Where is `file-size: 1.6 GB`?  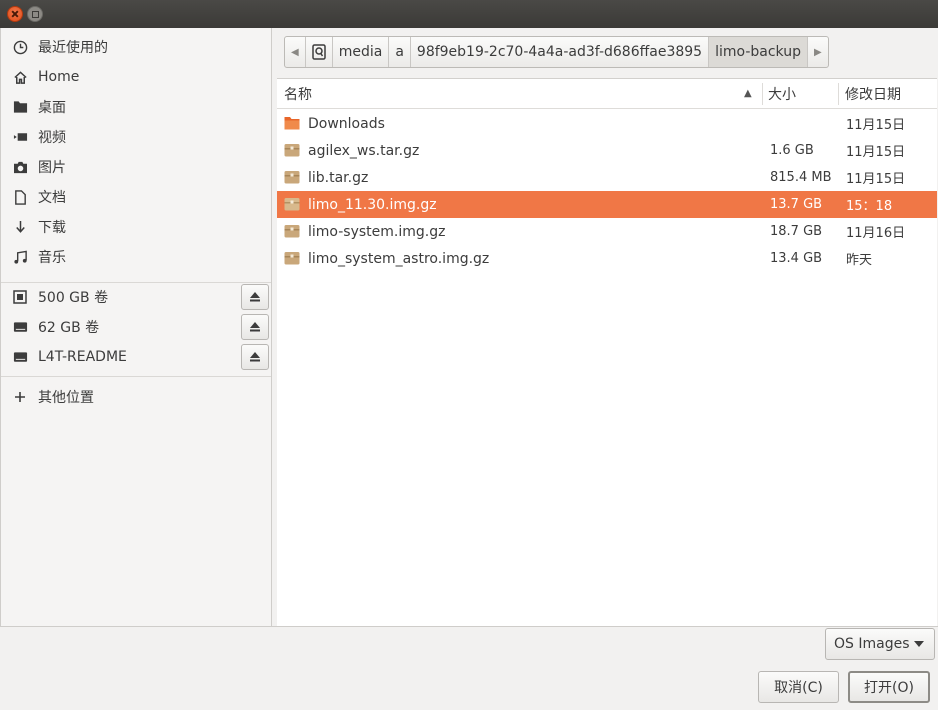 file-size: 1.6 GB is located at coordinates (792, 150).